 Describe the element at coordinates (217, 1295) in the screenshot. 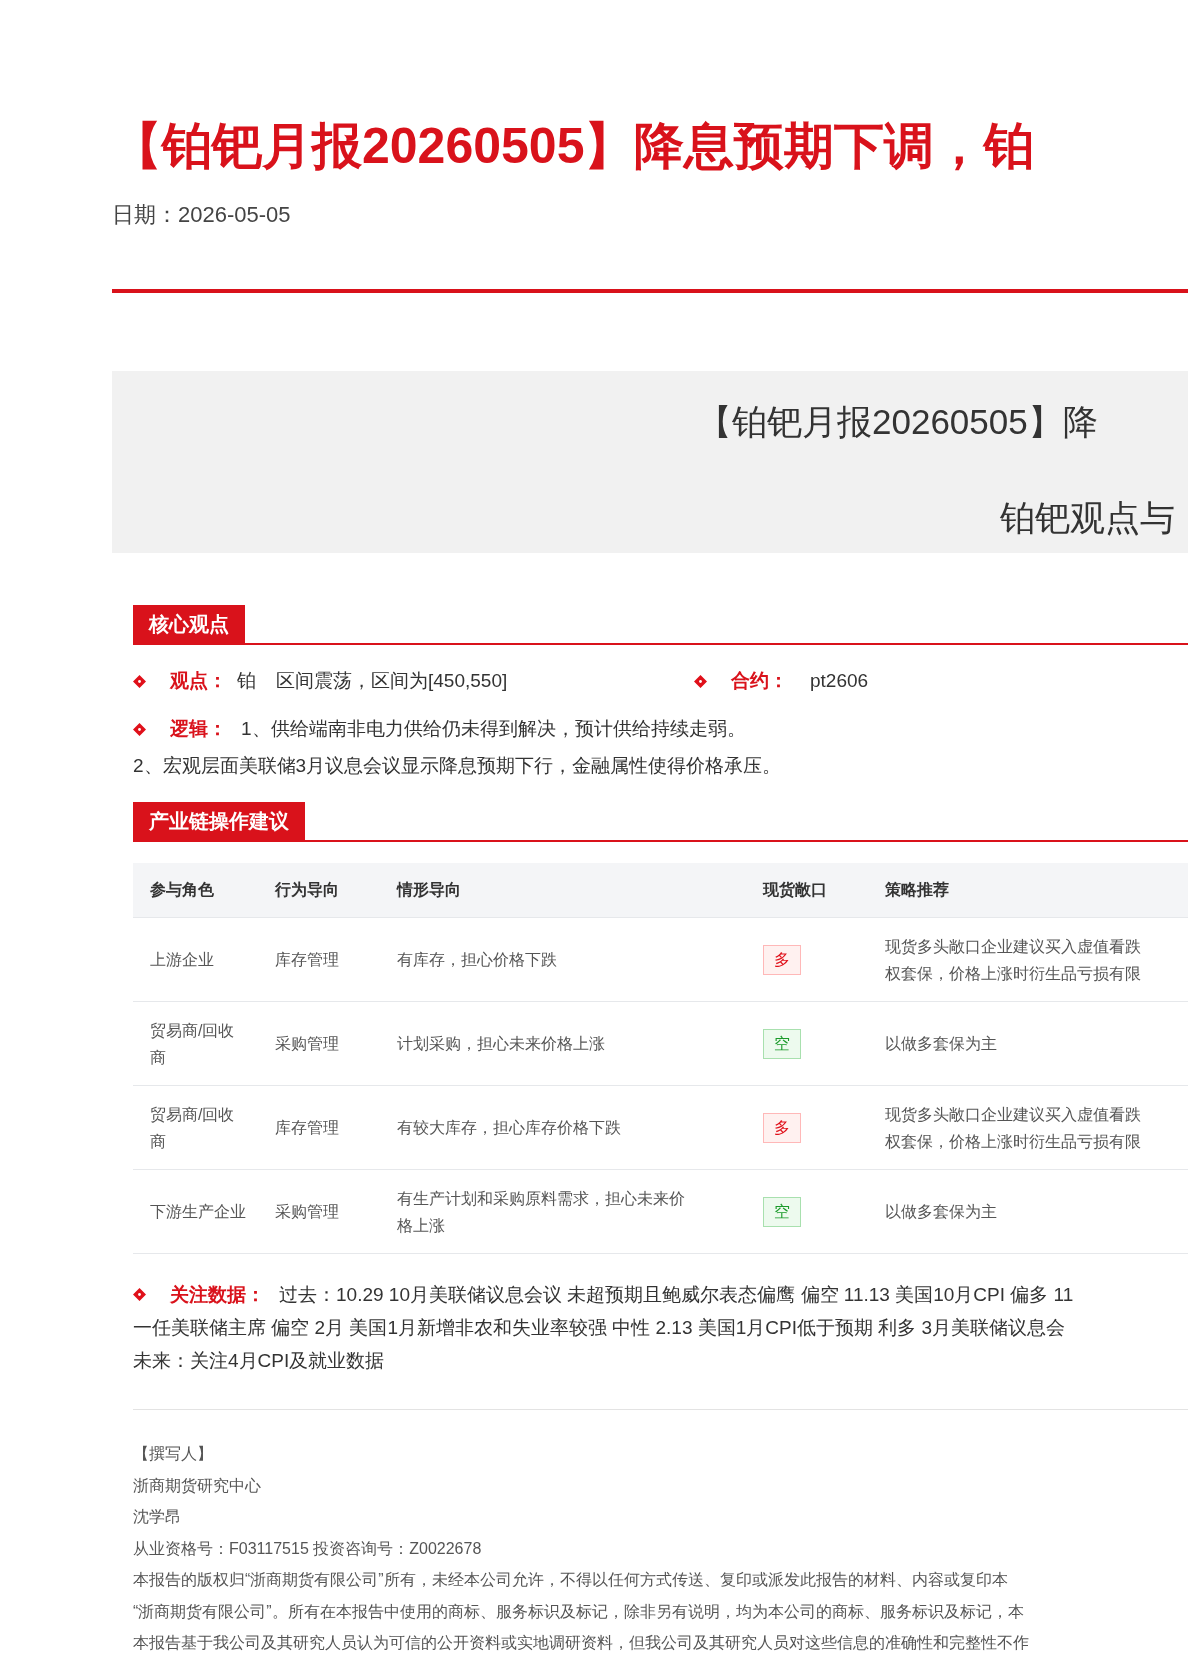

I see `watch-data-label: 关注数据：` at that location.